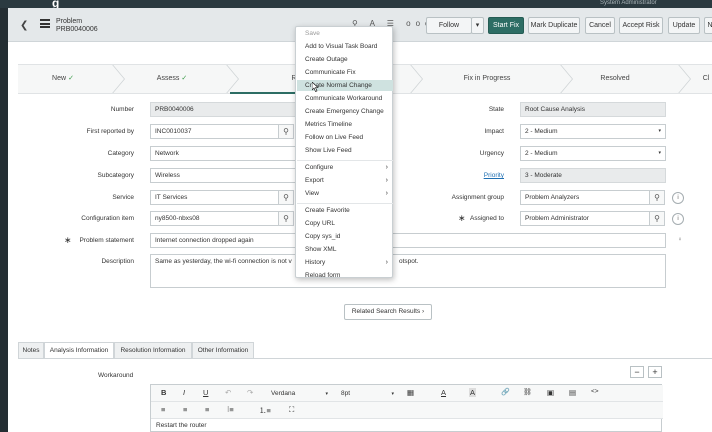  What do you see at coordinates (345, 98) in the screenshot?
I see `menu-item-communicate-workaround: Communicate Workaround` at bounding box center [345, 98].